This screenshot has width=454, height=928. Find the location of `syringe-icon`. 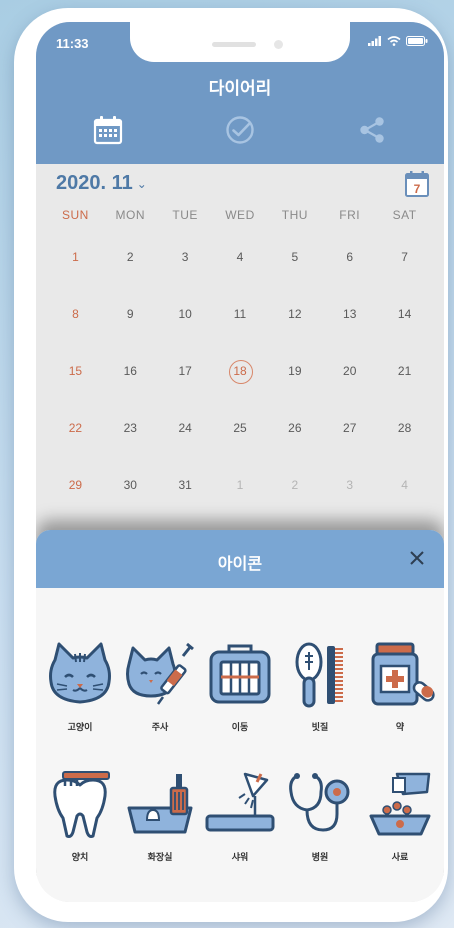

syringe-icon is located at coordinates (160, 673).